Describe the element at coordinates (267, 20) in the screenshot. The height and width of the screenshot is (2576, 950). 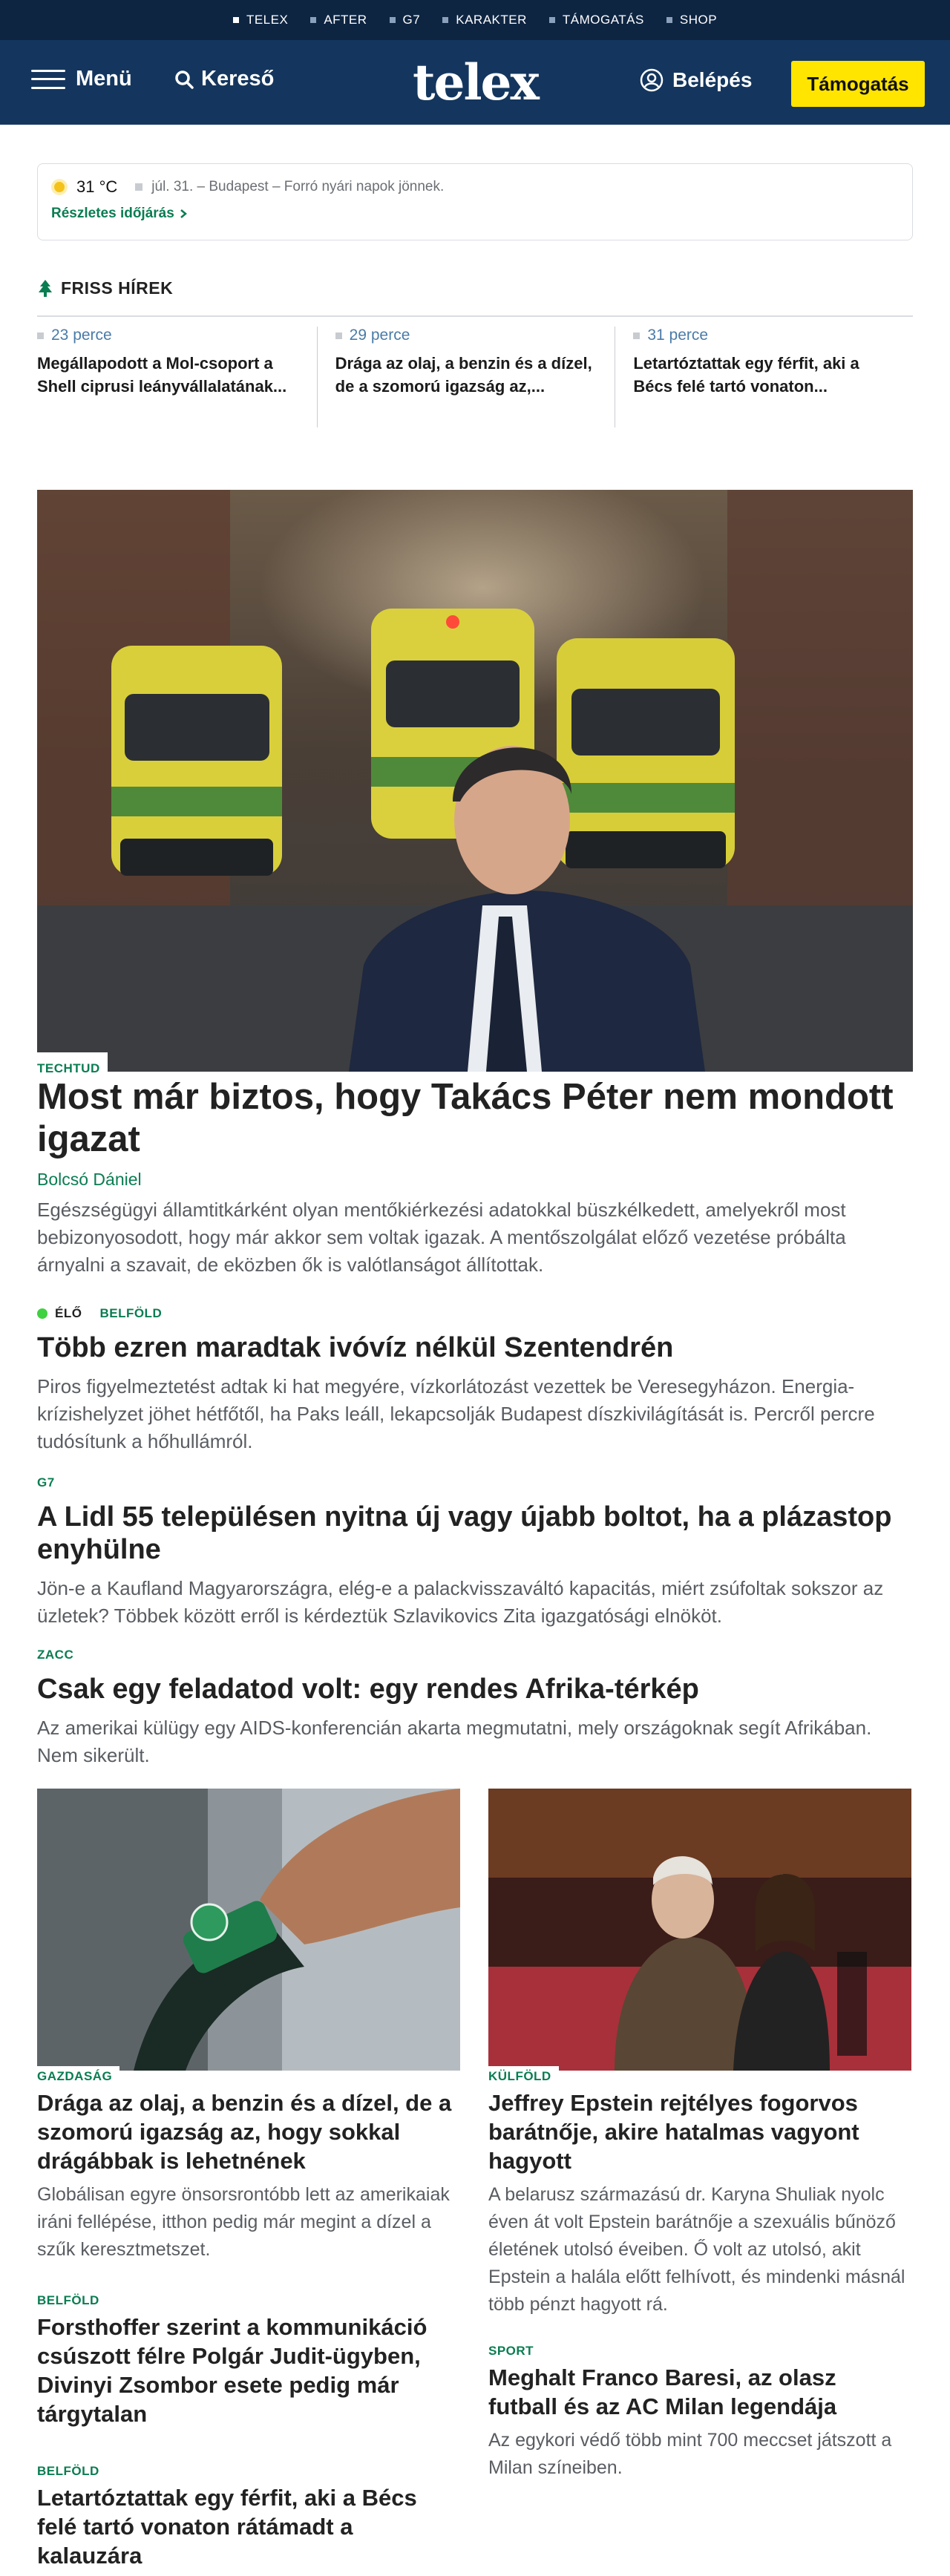
I see `top-nav-label: TELEX` at that location.